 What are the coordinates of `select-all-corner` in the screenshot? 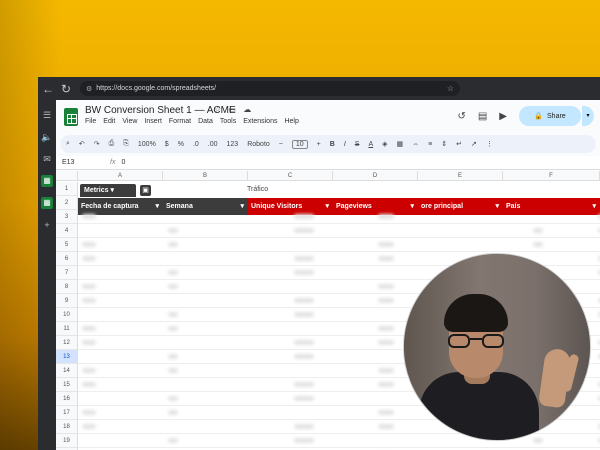 It's located at (67, 176).